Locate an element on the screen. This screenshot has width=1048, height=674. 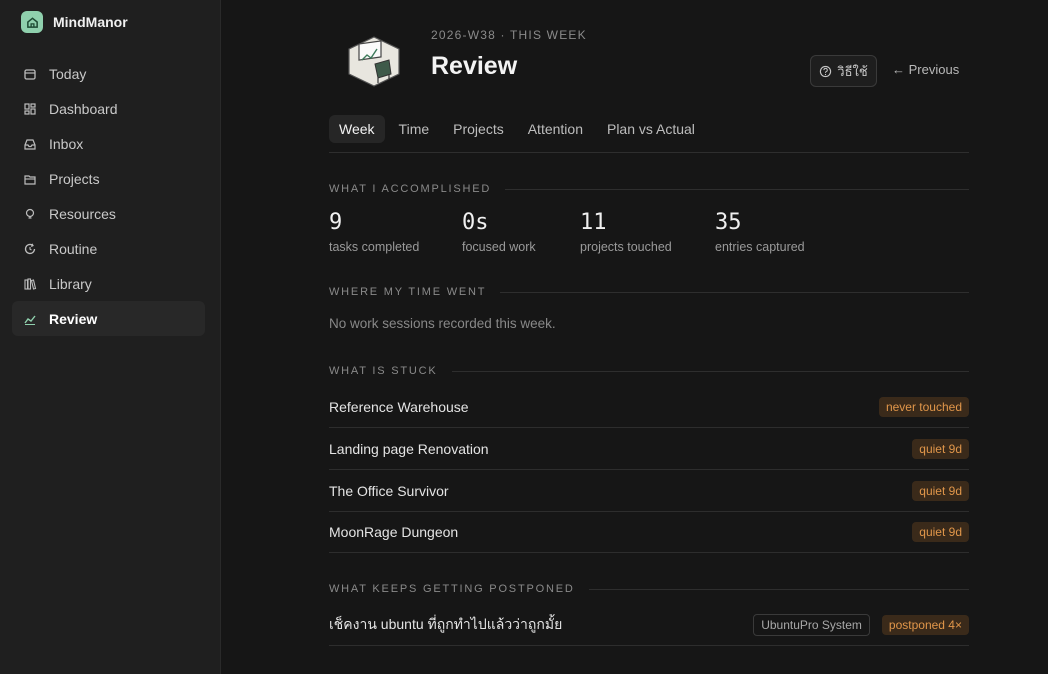
stat-value: 35 is located at coordinates (728, 222).